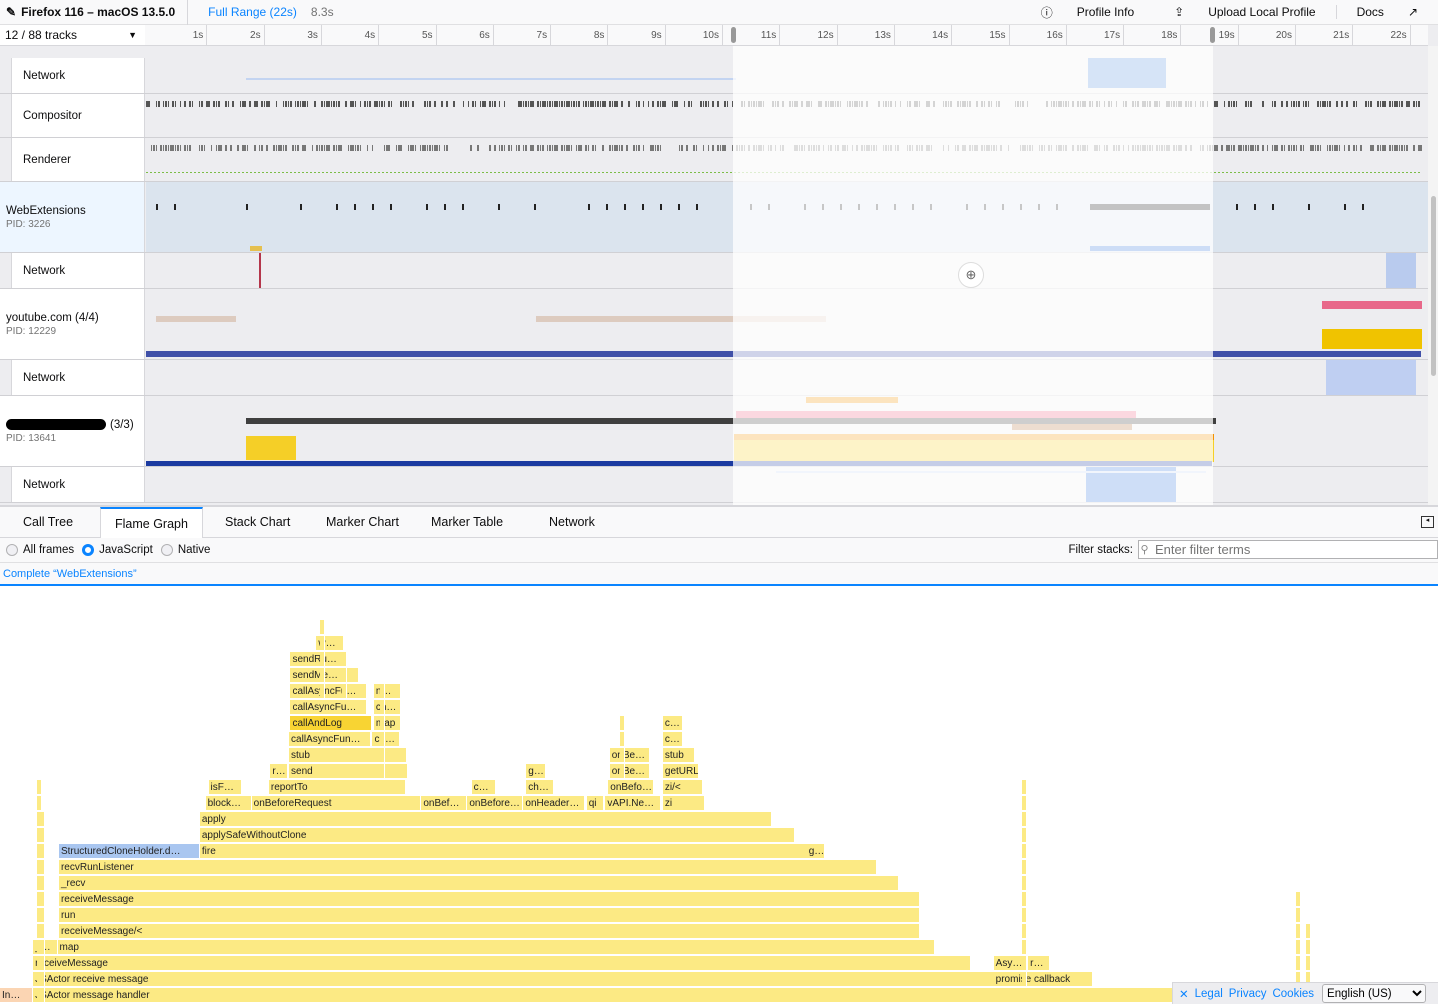  What do you see at coordinates (182, 549) in the screenshot?
I see `radio-native: Native` at bounding box center [182, 549].